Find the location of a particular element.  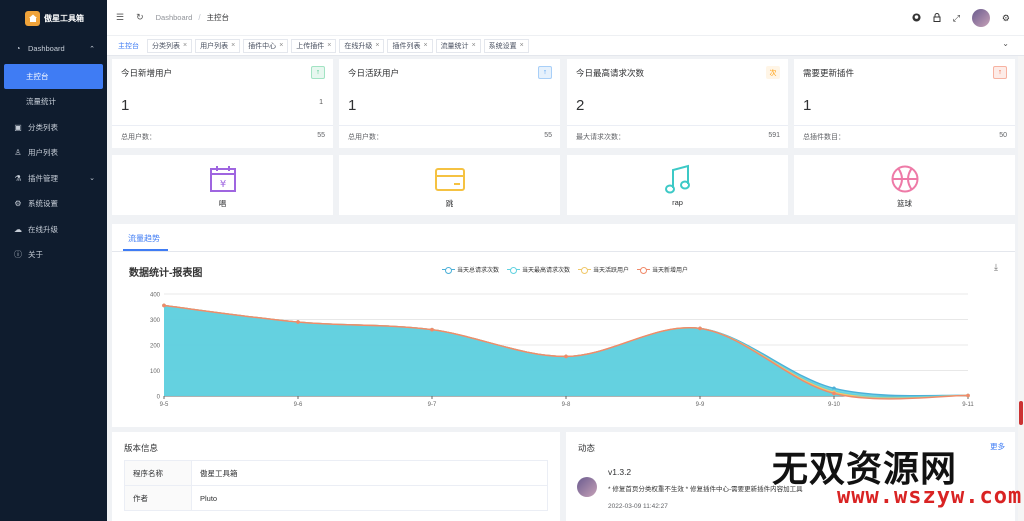

stat-small-value: 1 is located at coordinates (321, 102).